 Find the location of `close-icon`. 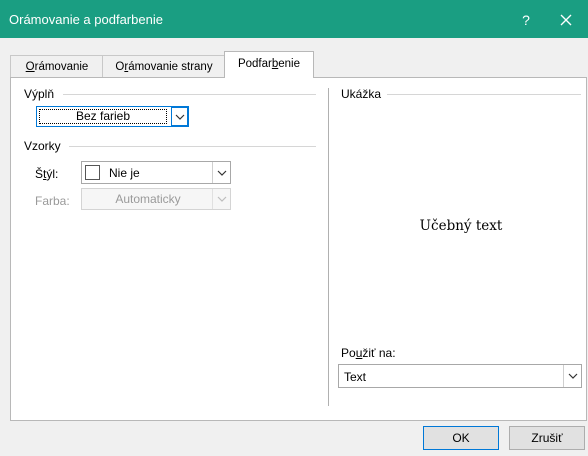

close-icon is located at coordinates (566, 20).